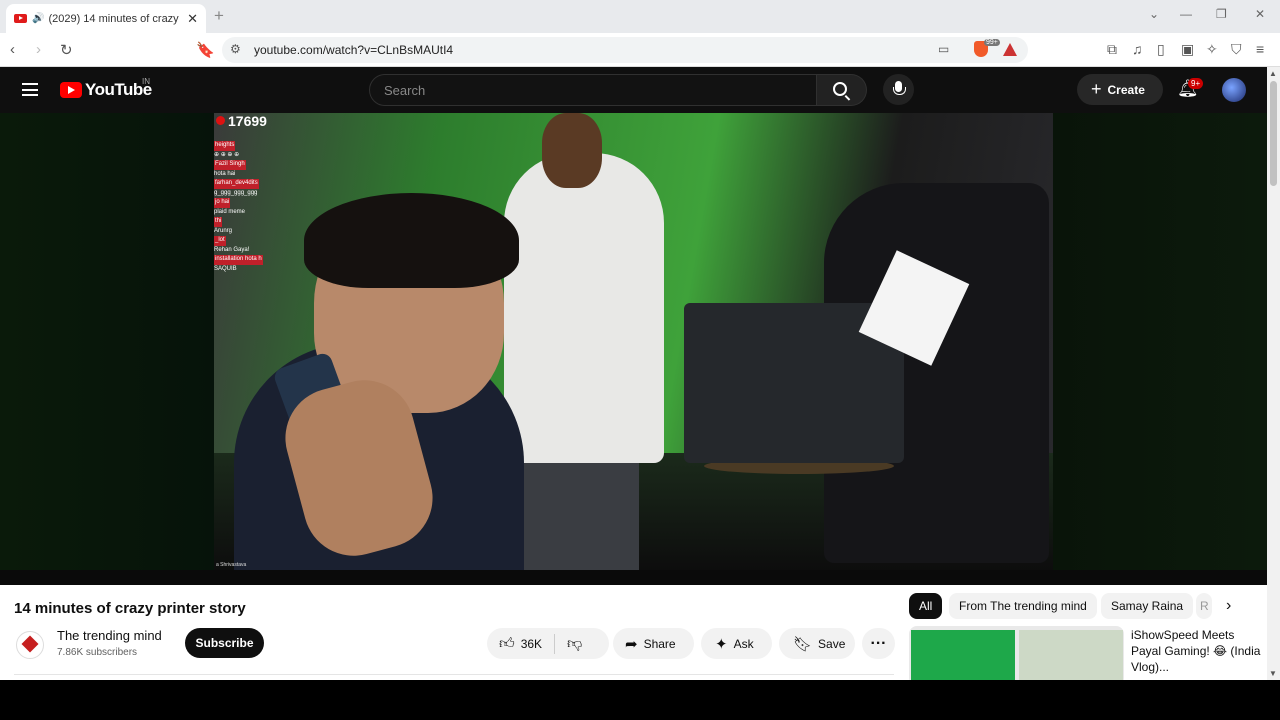  I want to click on sparkle-icon: ✦, so click(721, 644).